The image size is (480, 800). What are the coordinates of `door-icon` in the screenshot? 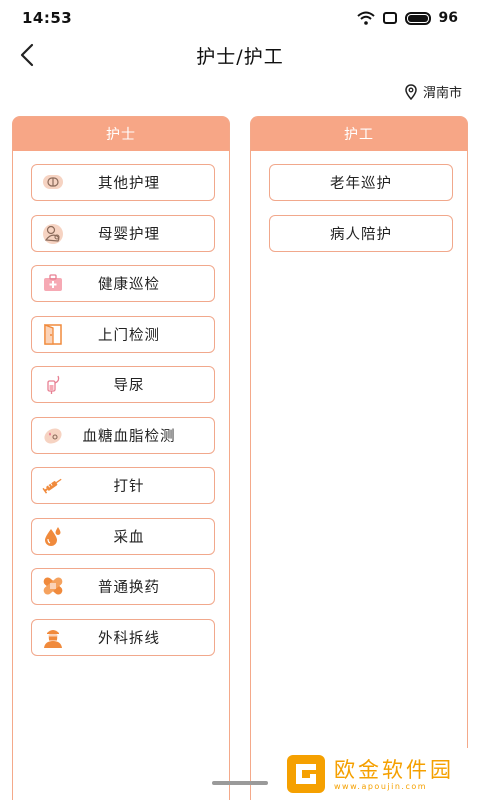 It's located at (53, 334).